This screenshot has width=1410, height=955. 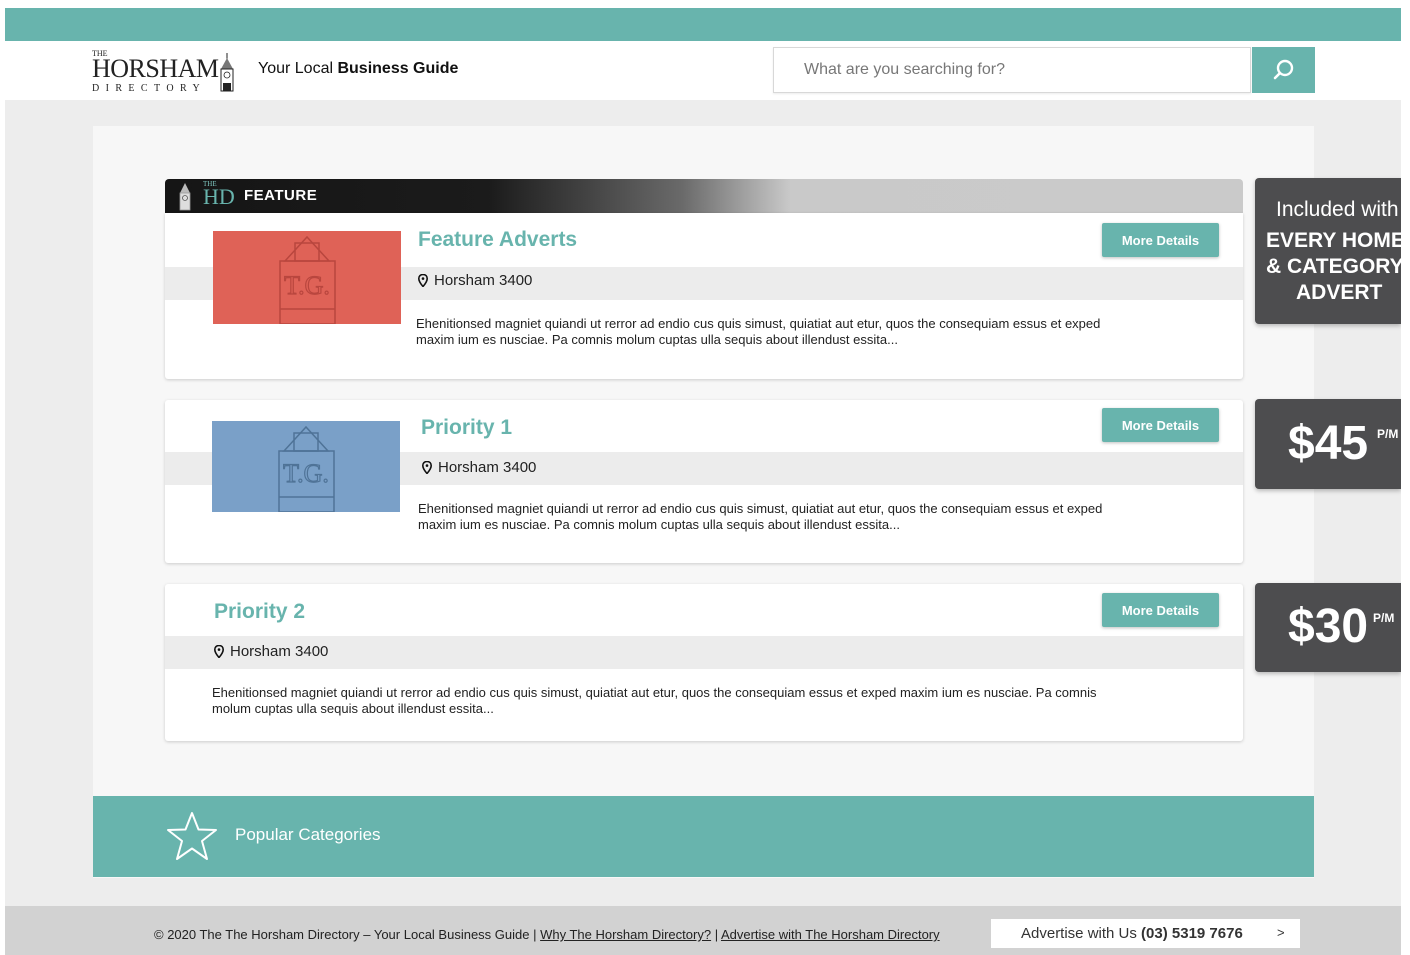 I want to click on tagline: Your Local Business Guide, so click(x=358, y=69).